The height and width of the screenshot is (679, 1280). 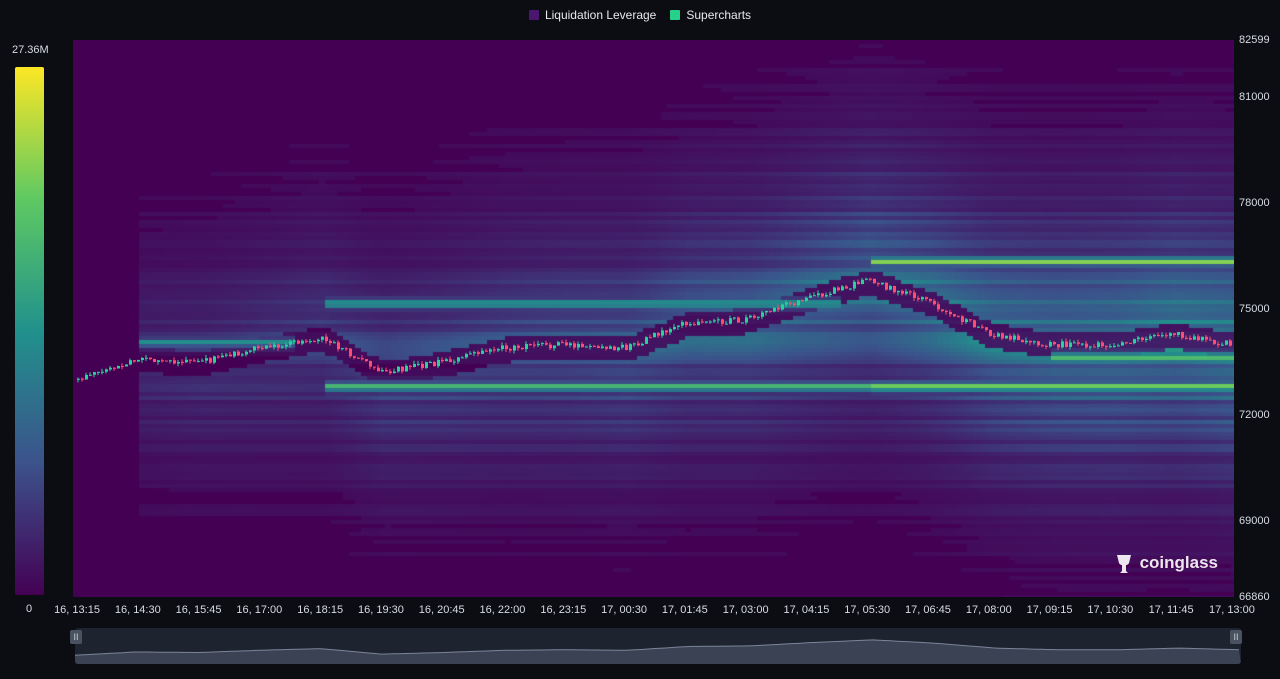 What do you see at coordinates (867, 610) in the screenshot?
I see `x-tick-label: 17, 05:30` at bounding box center [867, 610].